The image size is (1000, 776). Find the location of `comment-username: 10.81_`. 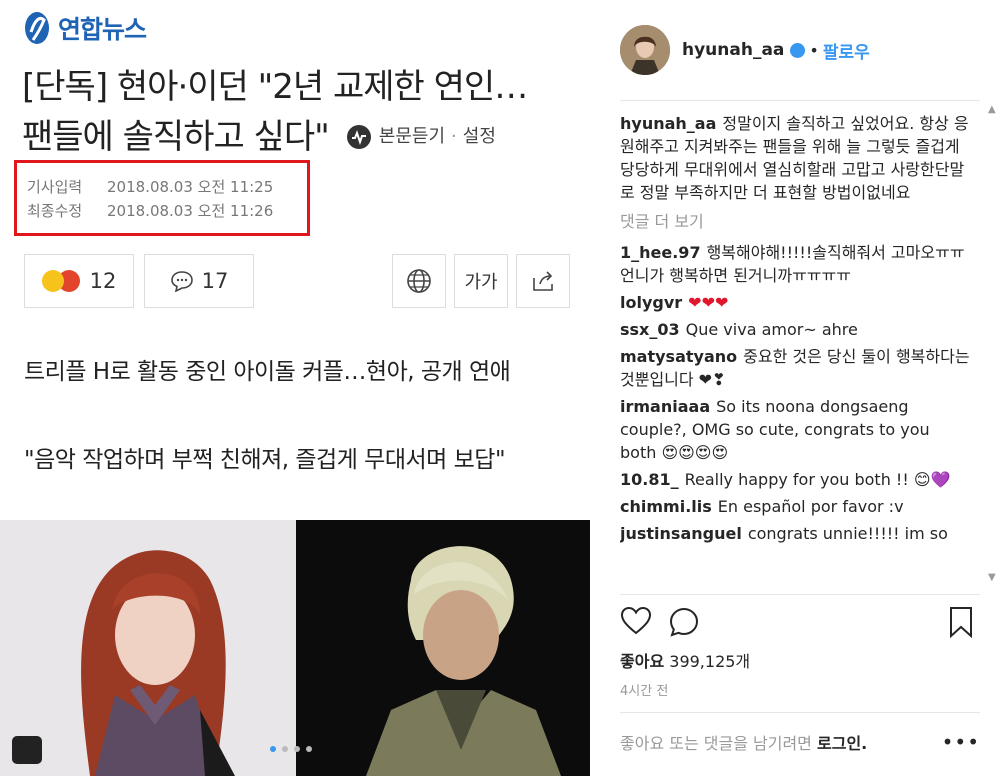

comment-username: 10.81_ is located at coordinates (649, 479).